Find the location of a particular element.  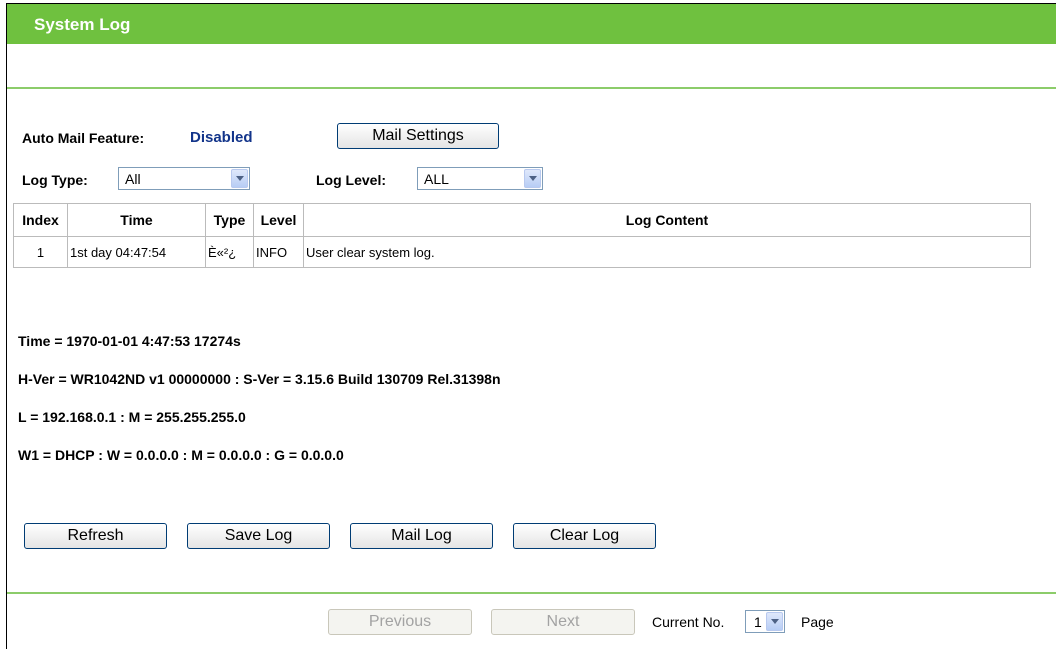

column-header-index: Index is located at coordinates (40, 220).